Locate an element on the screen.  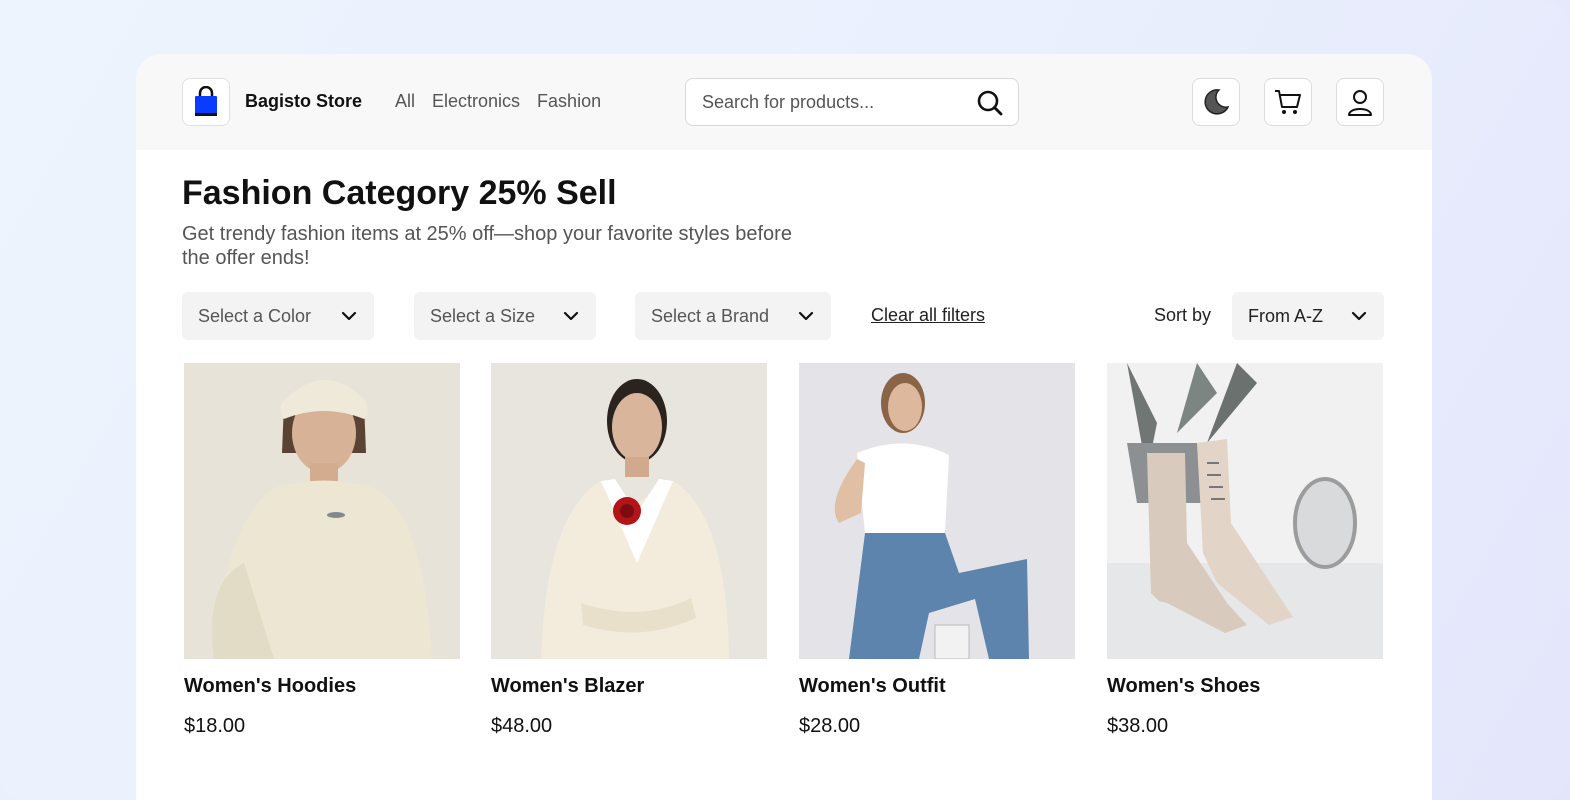
outfit-model-image is located at coordinates (937, 511).